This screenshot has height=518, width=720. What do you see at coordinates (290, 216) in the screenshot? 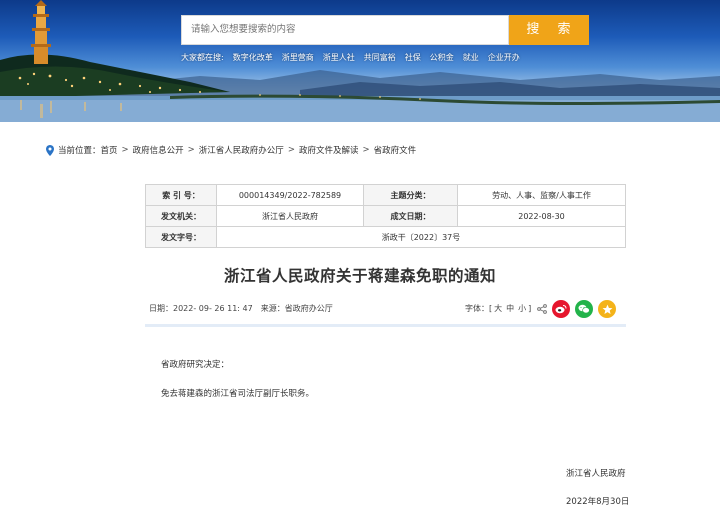
I see `issuer-value: 浙江省人民政府` at bounding box center [290, 216].